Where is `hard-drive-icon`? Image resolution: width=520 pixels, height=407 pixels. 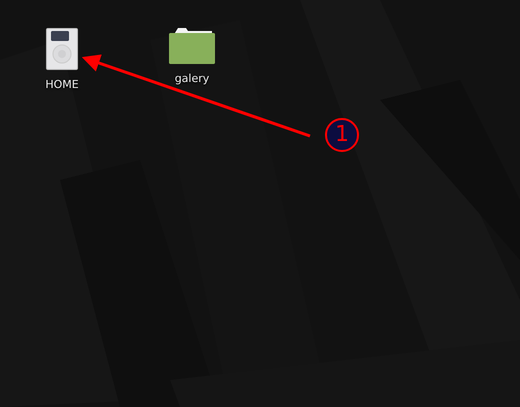 hard-drive-icon is located at coordinates (62, 49).